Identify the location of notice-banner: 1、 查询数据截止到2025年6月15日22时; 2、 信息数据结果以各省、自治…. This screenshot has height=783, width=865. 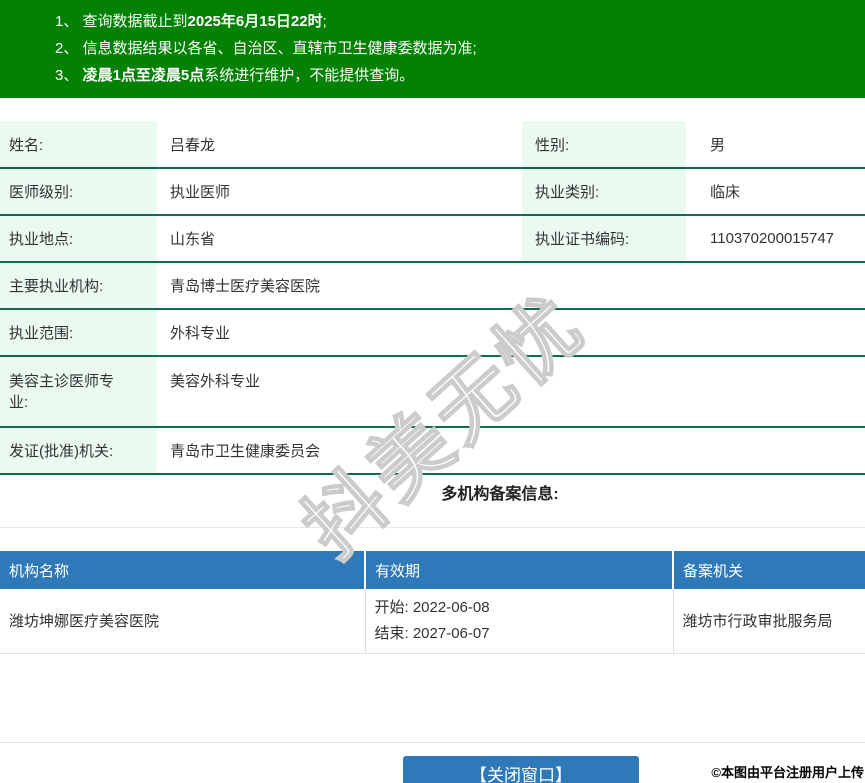
(432, 49).